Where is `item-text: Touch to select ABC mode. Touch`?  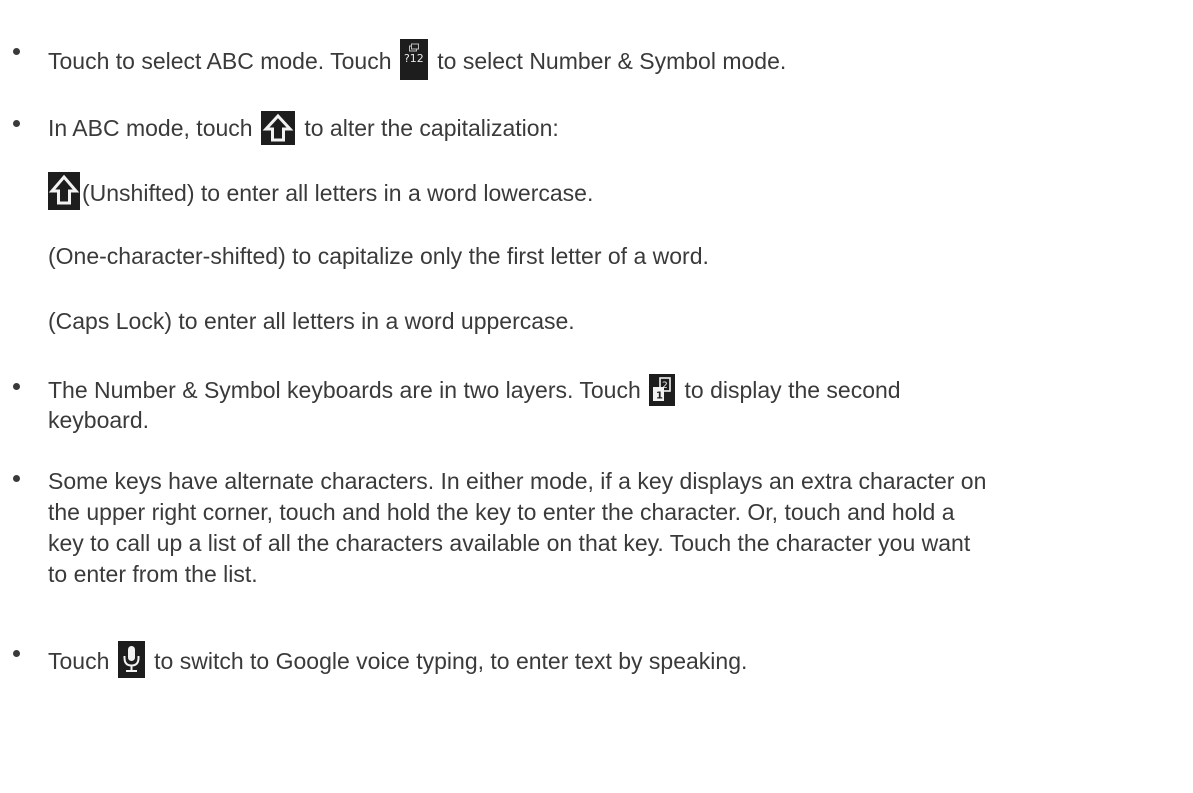
item-text: Touch to select ABC mode. Touch is located at coordinates (223, 61).